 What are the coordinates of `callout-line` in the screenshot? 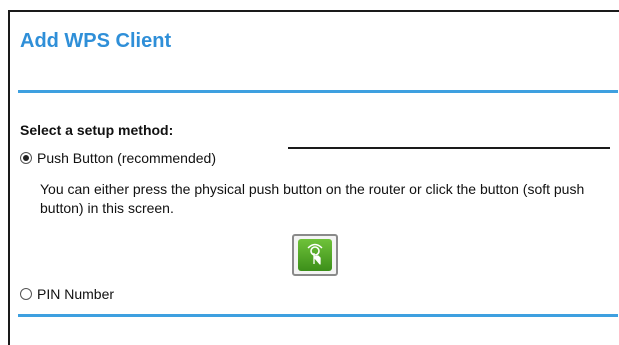 It's located at (449, 148).